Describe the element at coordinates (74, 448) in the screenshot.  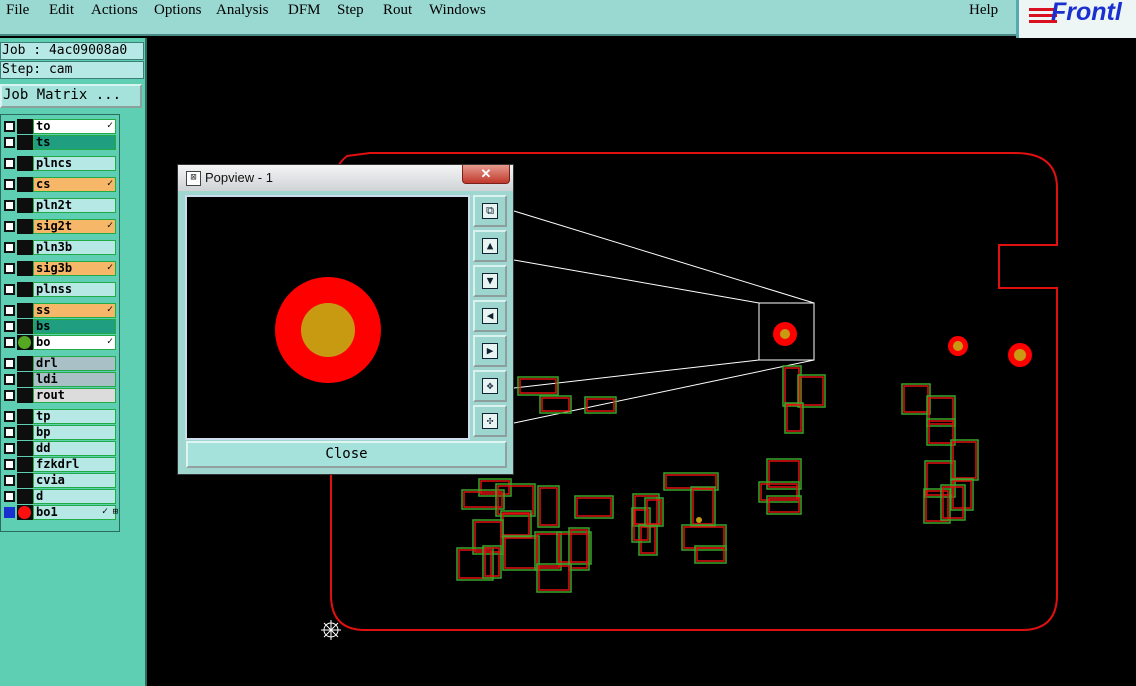
I see `layer-name: dd` at that location.